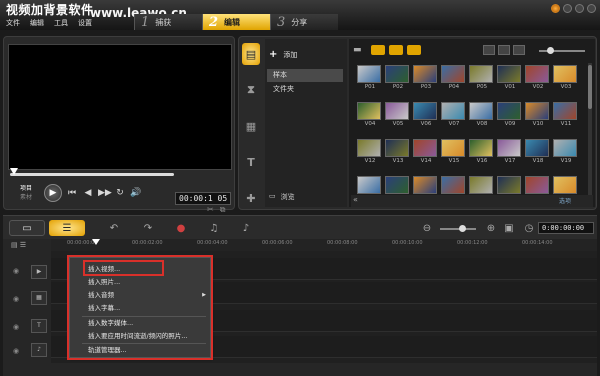 This screenshot has height=376, width=600. Describe the element at coordinates (26, 197) in the screenshot. I see `mode-clip-label: 素材` at that location.